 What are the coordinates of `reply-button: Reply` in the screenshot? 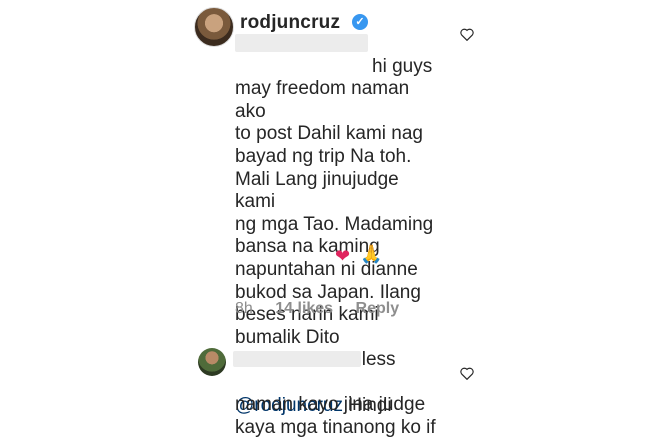 It's located at (378, 308).